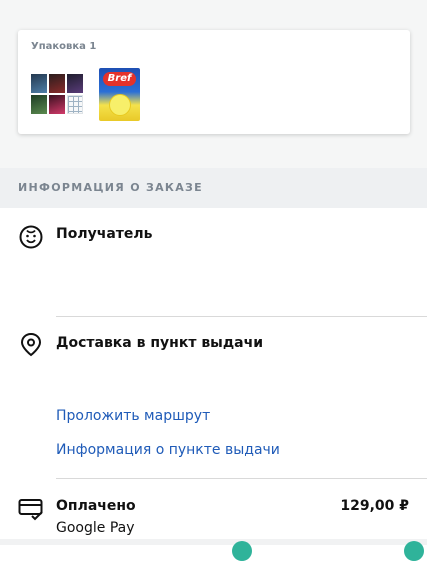 This screenshot has height=561, width=427. What do you see at coordinates (213, 188) in the screenshot?
I see `order-info-header: ИНФОРМАЦИЯ О ЗАКАЗЕ` at bounding box center [213, 188].